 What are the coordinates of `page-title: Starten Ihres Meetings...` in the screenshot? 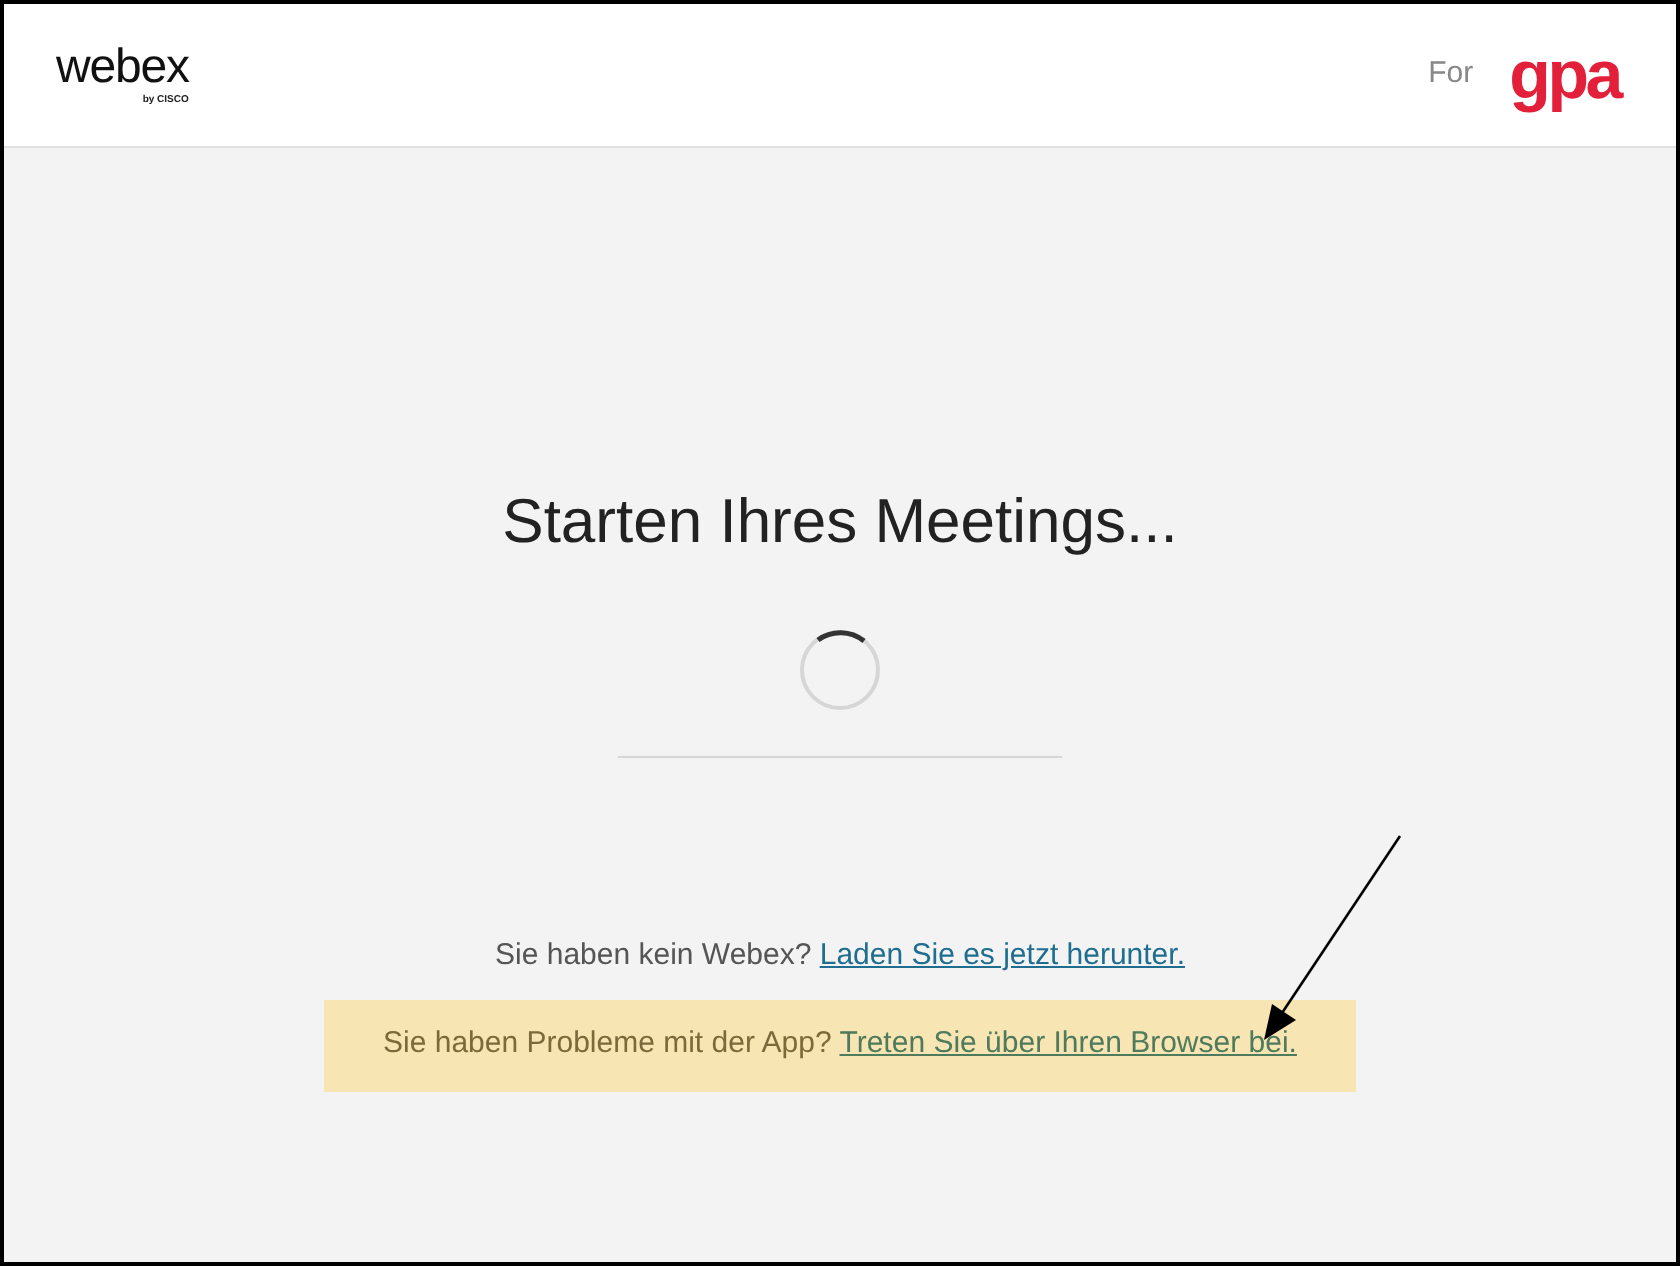 It's located at (840, 522).